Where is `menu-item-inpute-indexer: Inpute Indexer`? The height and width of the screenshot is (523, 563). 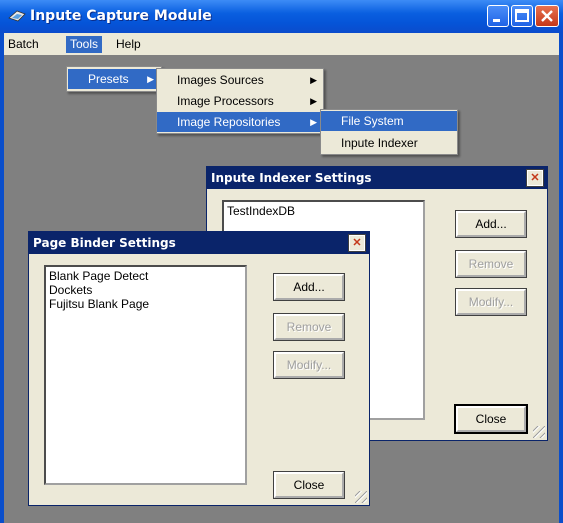 menu-item-inpute-indexer: Inpute Indexer is located at coordinates (389, 143).